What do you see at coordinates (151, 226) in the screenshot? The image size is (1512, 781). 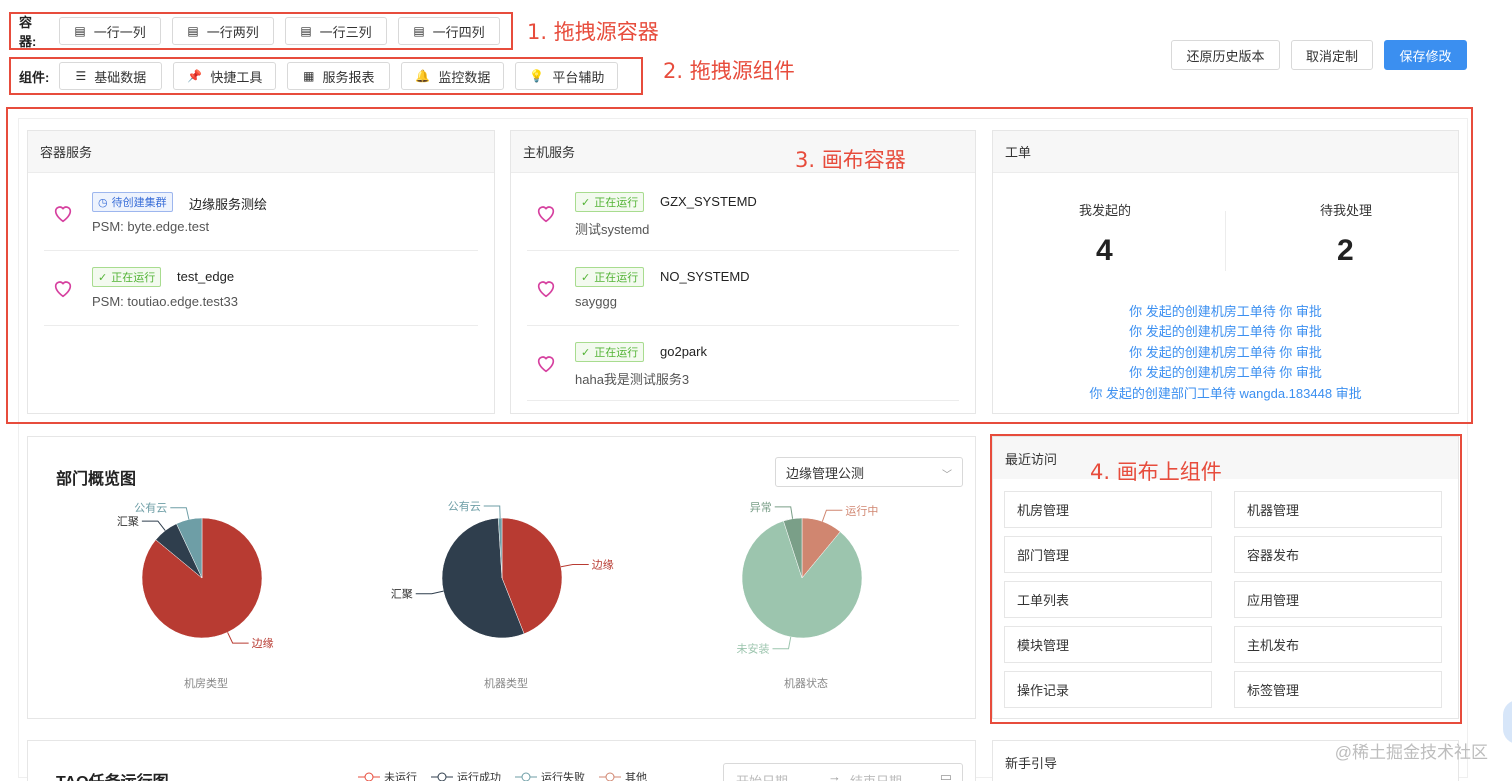 I see `service-psm: PSM: byte.edge.test` at bounding box center [151, 226].